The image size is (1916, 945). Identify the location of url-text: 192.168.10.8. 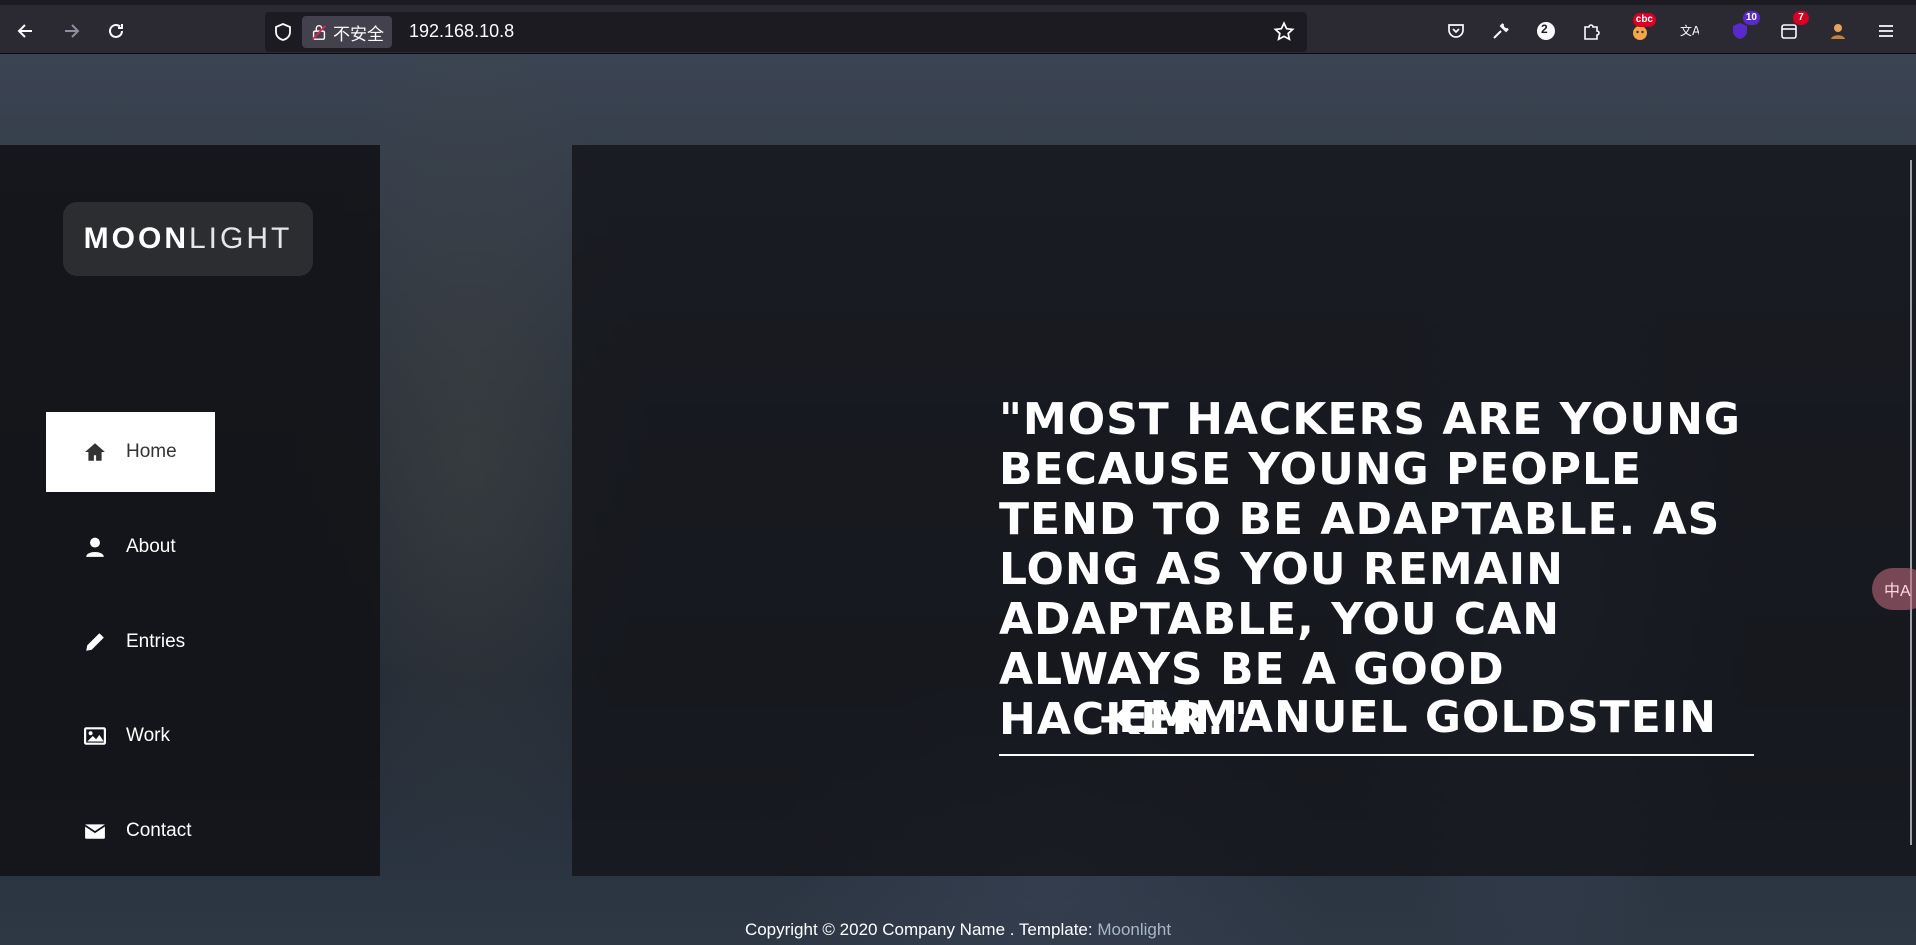
(461, 31).